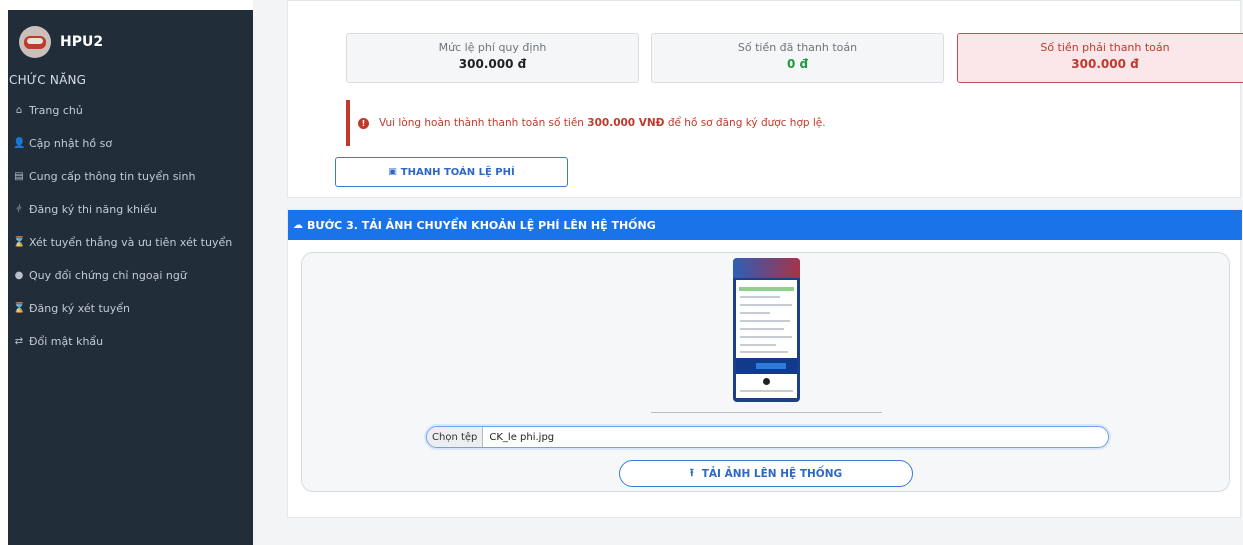  I want to click on upload-icon: ⭱, so click(691, 472).